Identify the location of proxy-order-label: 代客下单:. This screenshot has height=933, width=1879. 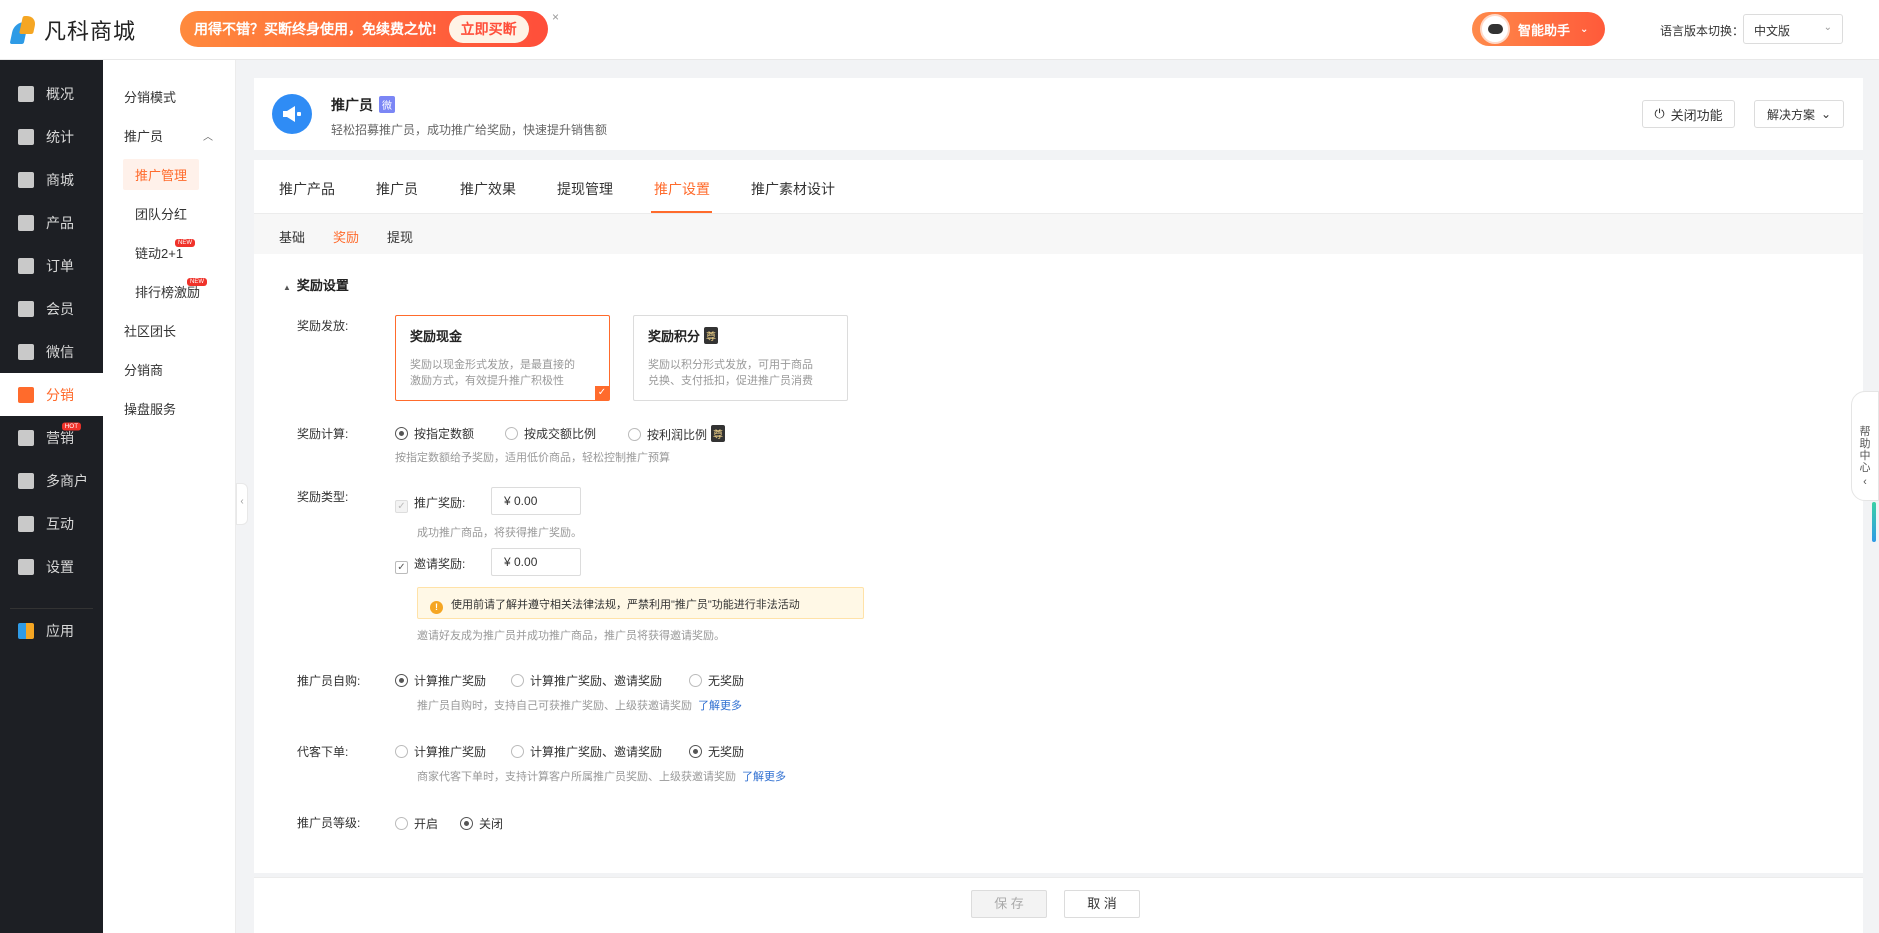
(323, 752).